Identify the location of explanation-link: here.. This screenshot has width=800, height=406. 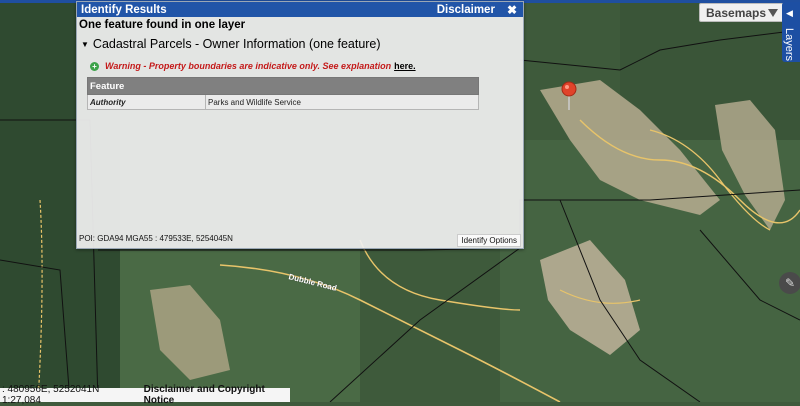
(405, 66).